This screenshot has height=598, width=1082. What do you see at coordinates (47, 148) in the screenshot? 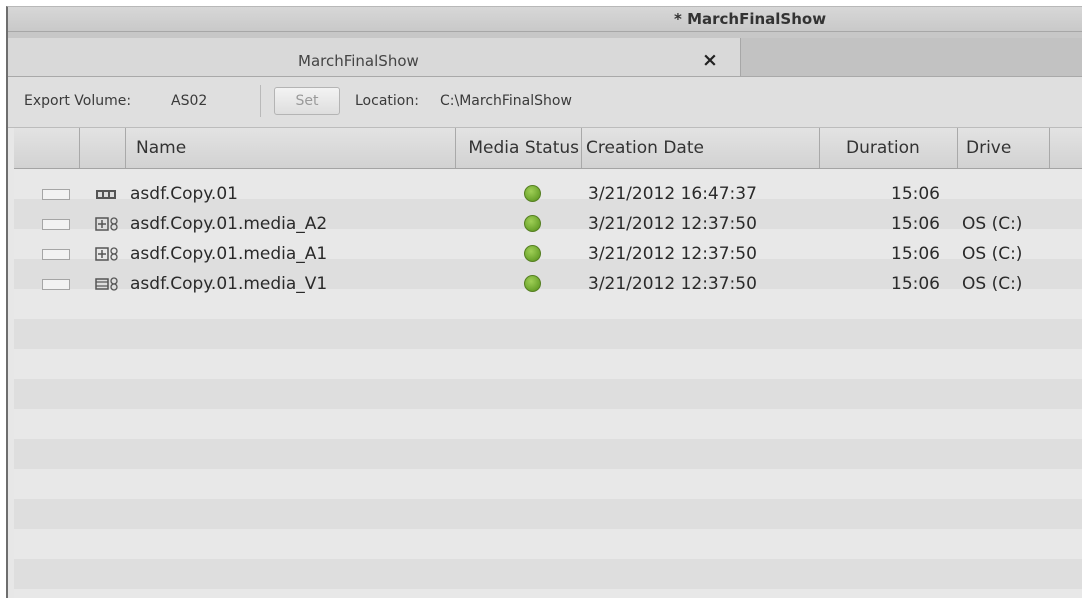
I see `column-header-select` at bounding box center [47, 148].